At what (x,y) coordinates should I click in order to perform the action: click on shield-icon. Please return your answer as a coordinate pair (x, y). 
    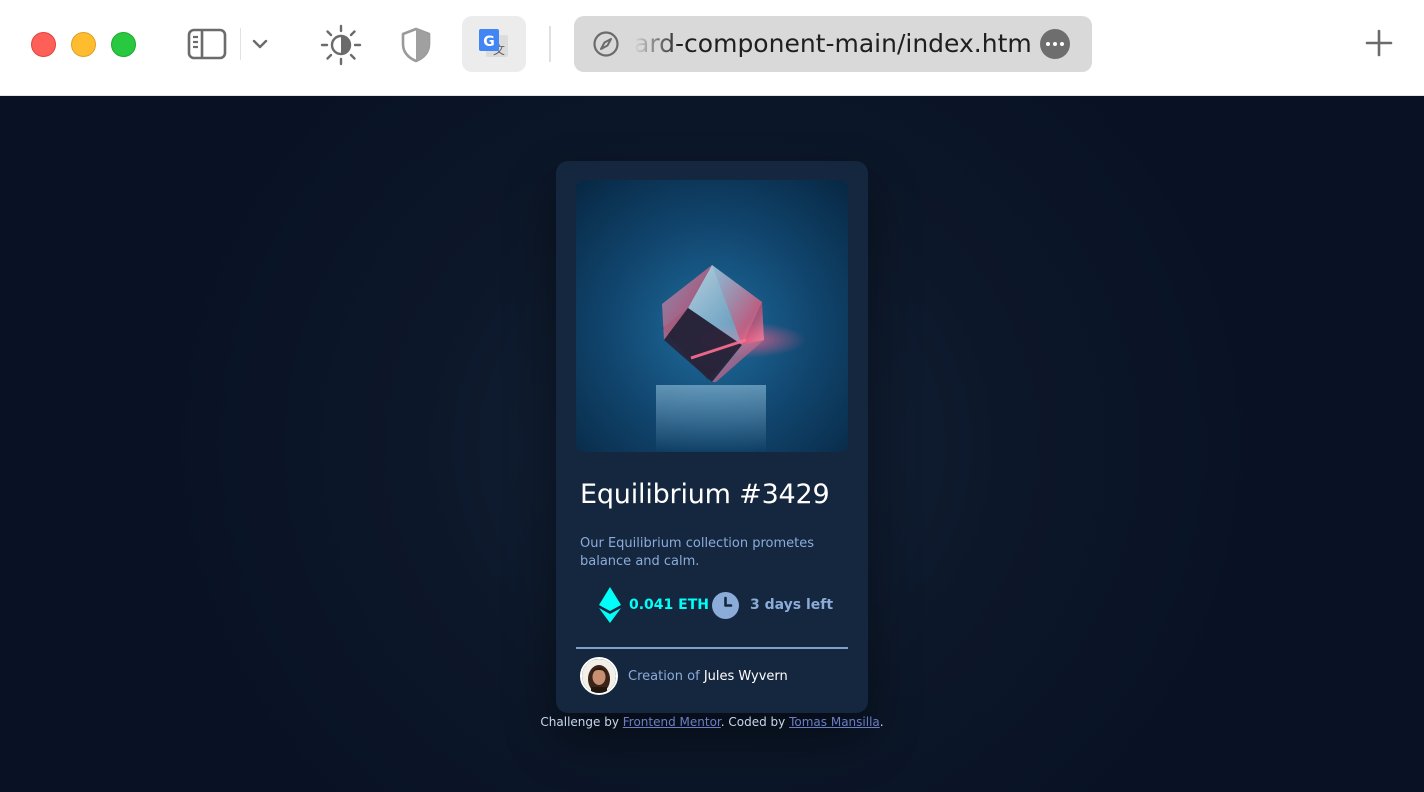
    Looking at the image, I should click on (416, 45).